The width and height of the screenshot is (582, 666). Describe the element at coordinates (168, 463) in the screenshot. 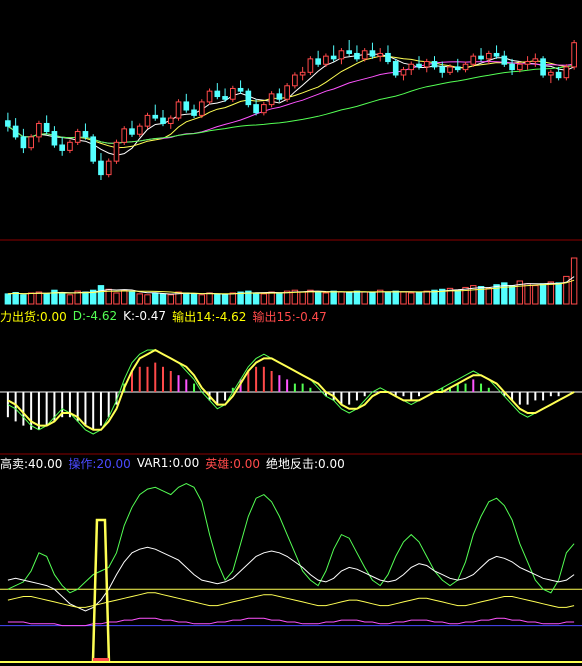

I see `indicator-label: VAR1:0.00` at that location.